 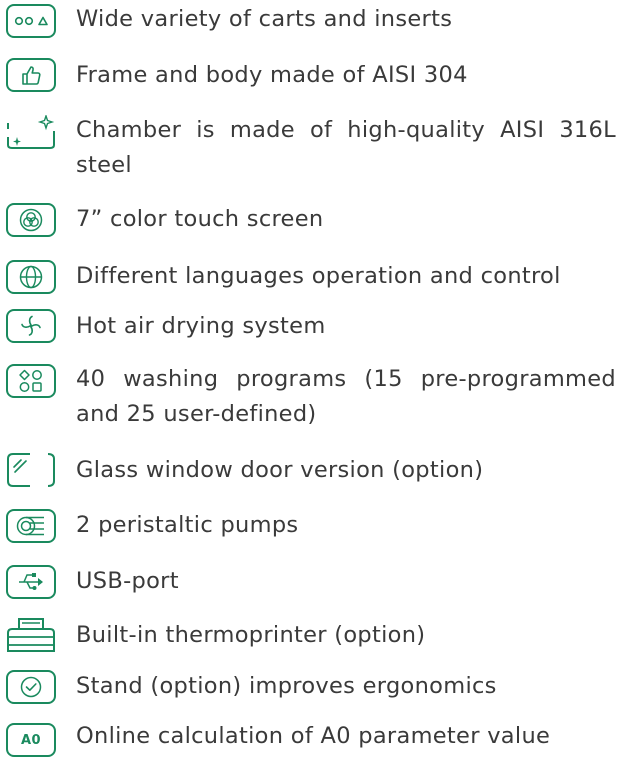 What do you see at coordinates (280, 470) in the screenshot?
I see `feature-text: Glass window door version (option)` at bounding box center [280, 470].